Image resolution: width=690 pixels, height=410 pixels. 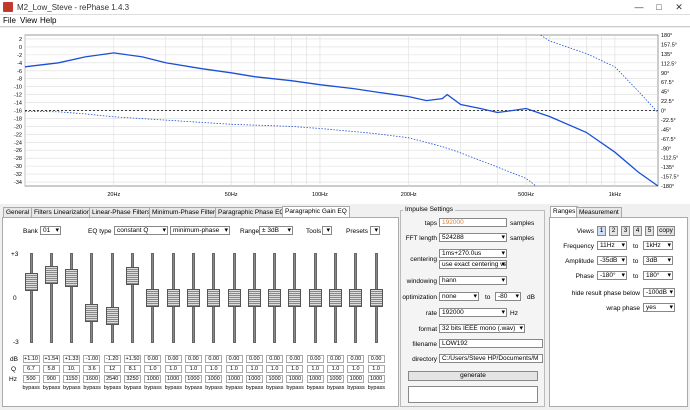 What do you see at coordinates (316, 211) in the screenshot?
I see `tab-paragraphic-gain-eq: Paragraphic Gain EQ` at bounding box center [316, 211].